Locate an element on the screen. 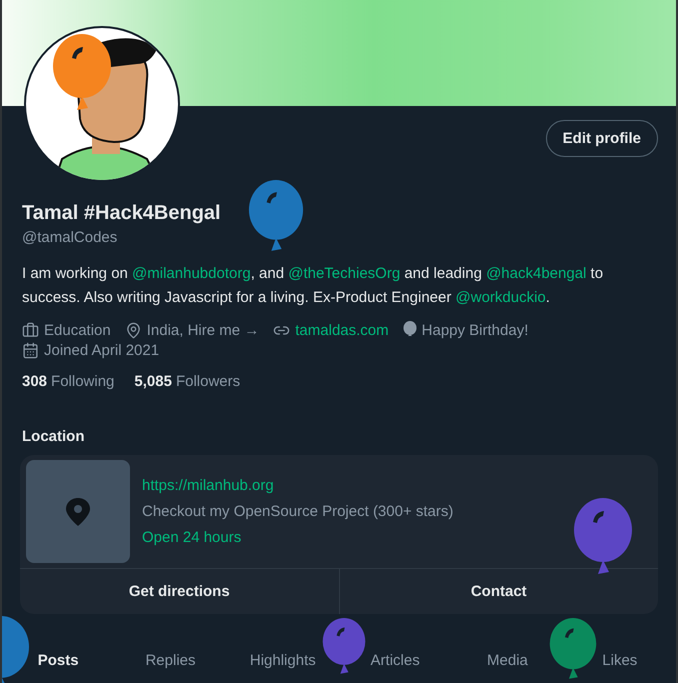  mention-link: @theTechiesOrg is located at coordinates (344, 273).